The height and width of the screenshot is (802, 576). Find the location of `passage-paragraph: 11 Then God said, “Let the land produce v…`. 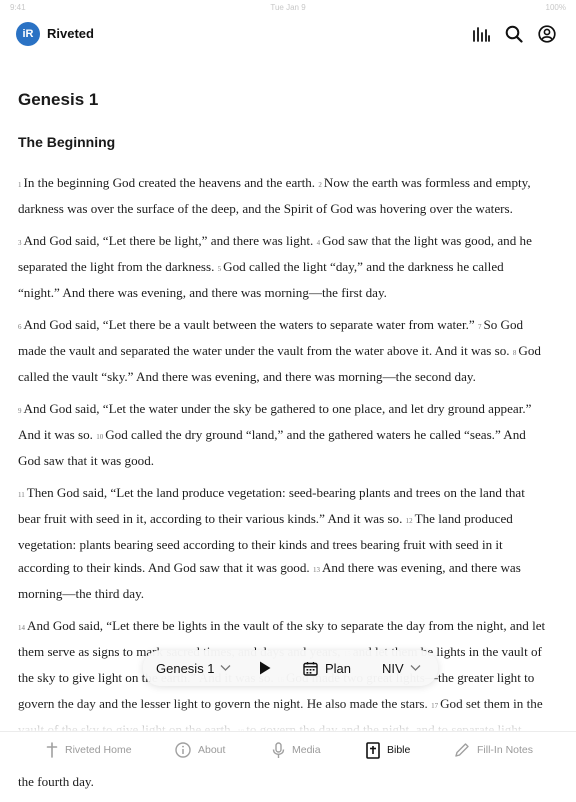

passage-paragraph: 11 Then God said, “Let the land produce v… is located at coordinates (283, 543).